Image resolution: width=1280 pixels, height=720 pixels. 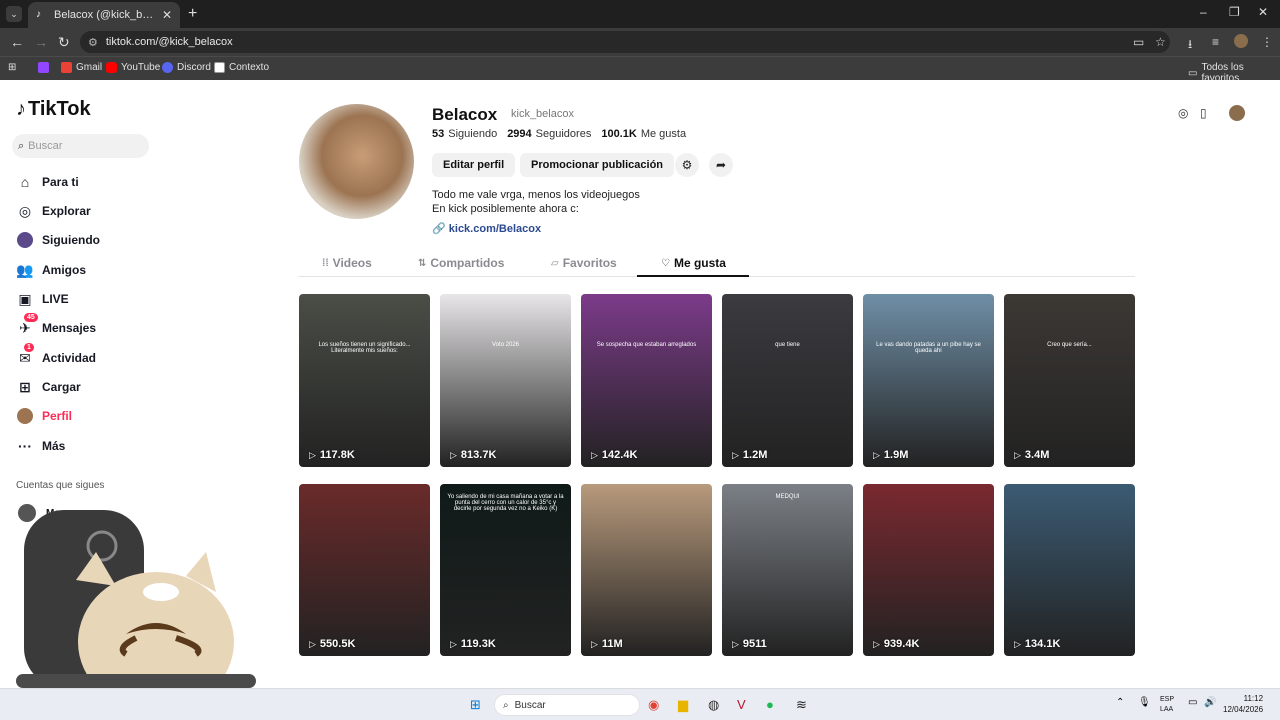 I want to click on video-card: Voto 2026 ▷ 813.7K, so click(x=505, y=380).